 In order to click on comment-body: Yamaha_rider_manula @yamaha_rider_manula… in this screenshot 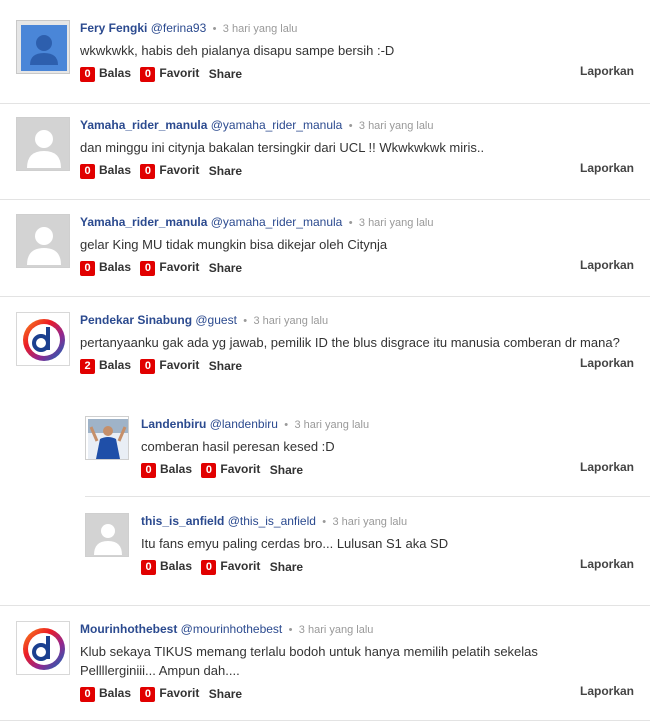, I will do `click(365, 149)`.